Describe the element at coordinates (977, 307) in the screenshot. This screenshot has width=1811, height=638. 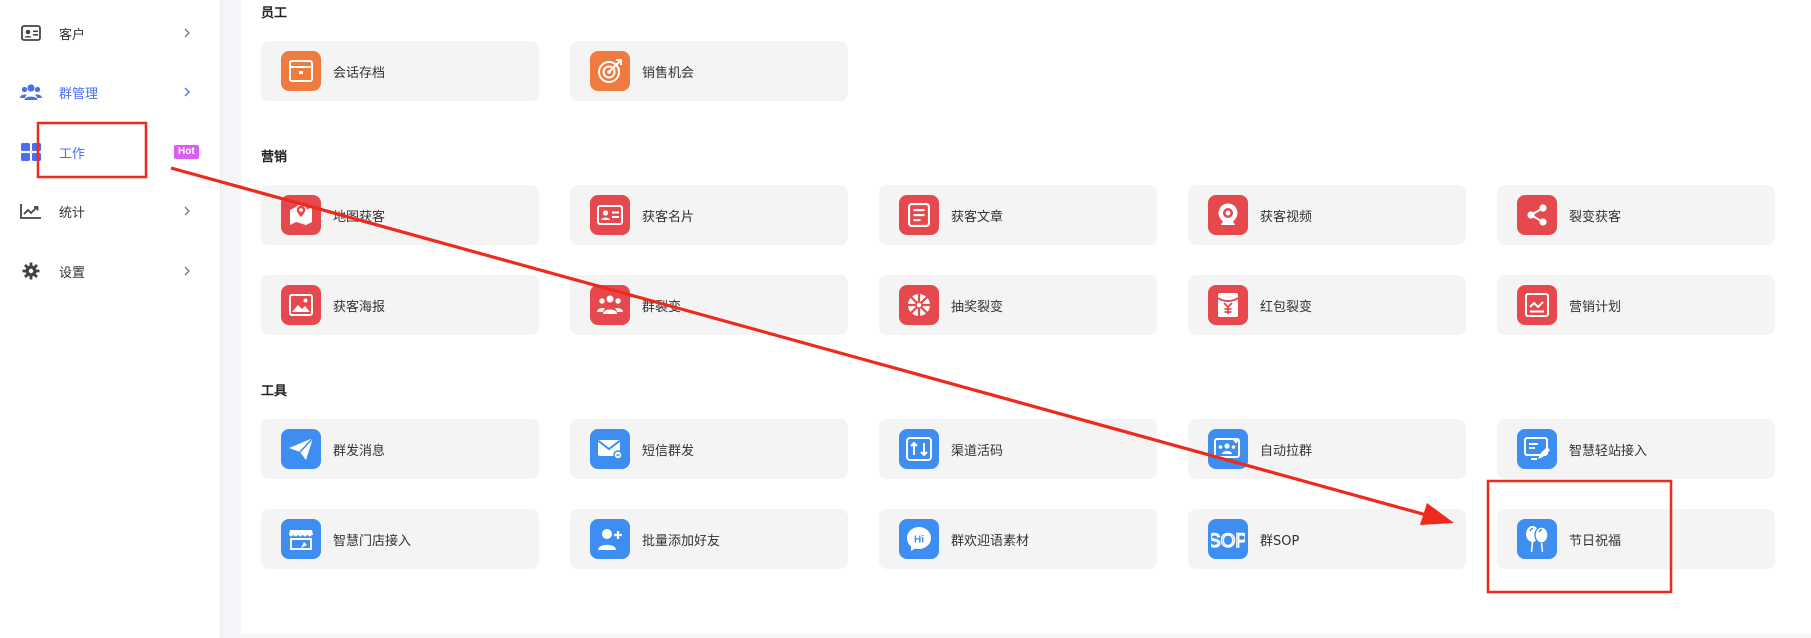
I see `card-label: 抽奖裂变` at that location.